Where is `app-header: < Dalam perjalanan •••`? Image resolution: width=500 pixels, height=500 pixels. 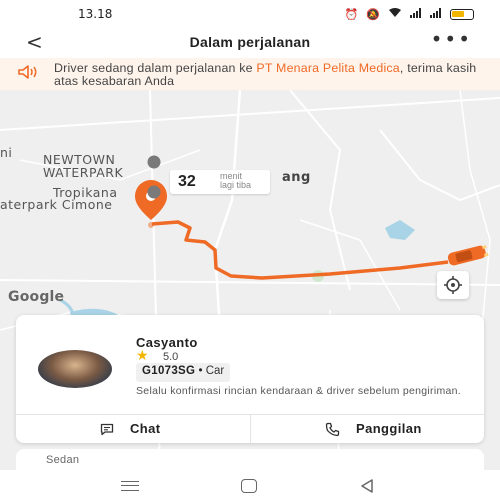 app-header: < Dalam perjalanan ••• is located at coordinates (250, 42).